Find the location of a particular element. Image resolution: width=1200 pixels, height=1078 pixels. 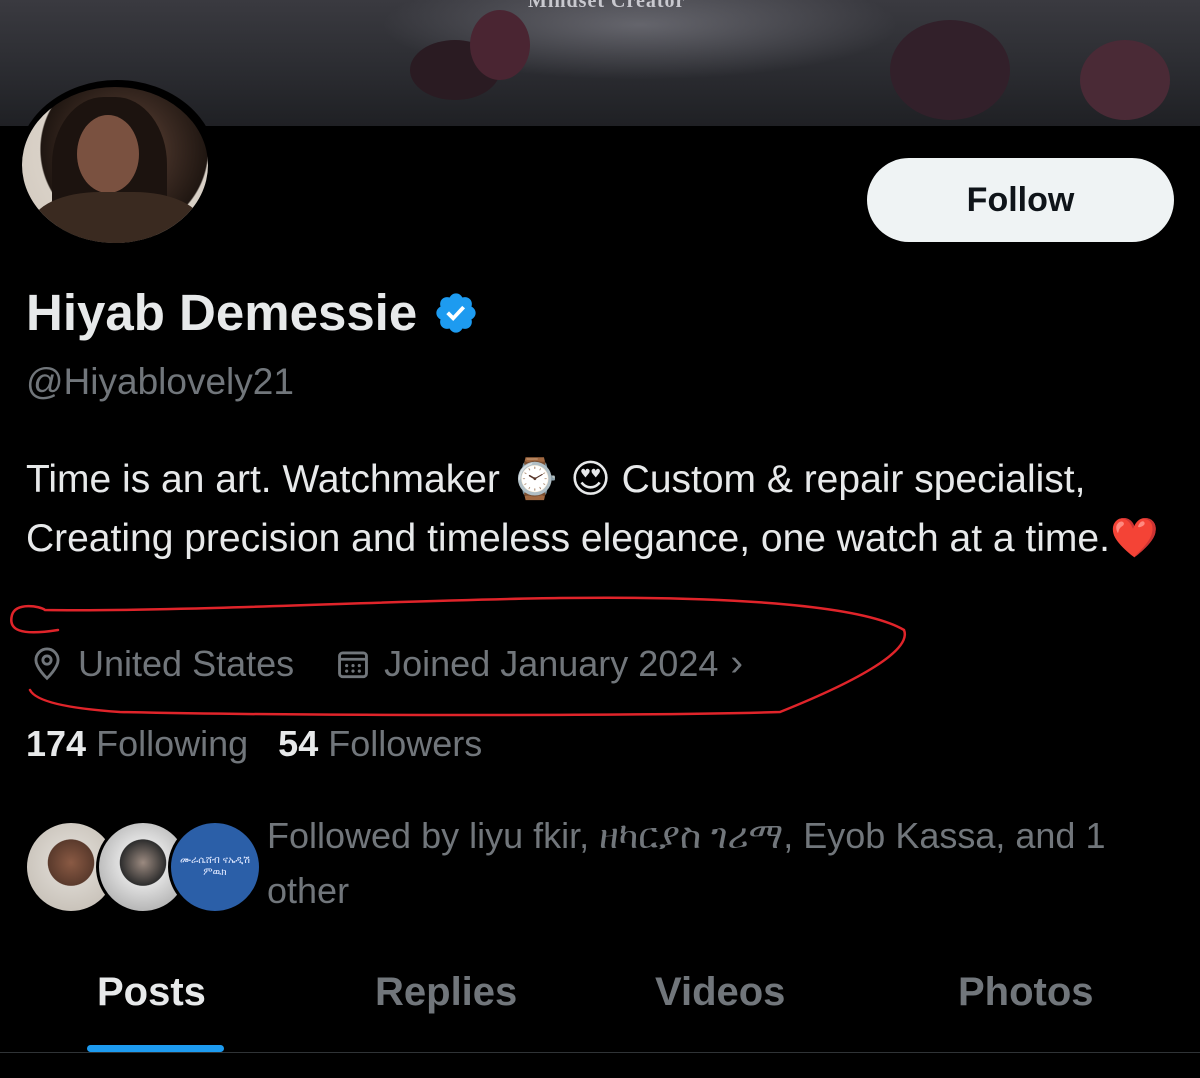

profile-avatar is located at coordinates (115, 165).